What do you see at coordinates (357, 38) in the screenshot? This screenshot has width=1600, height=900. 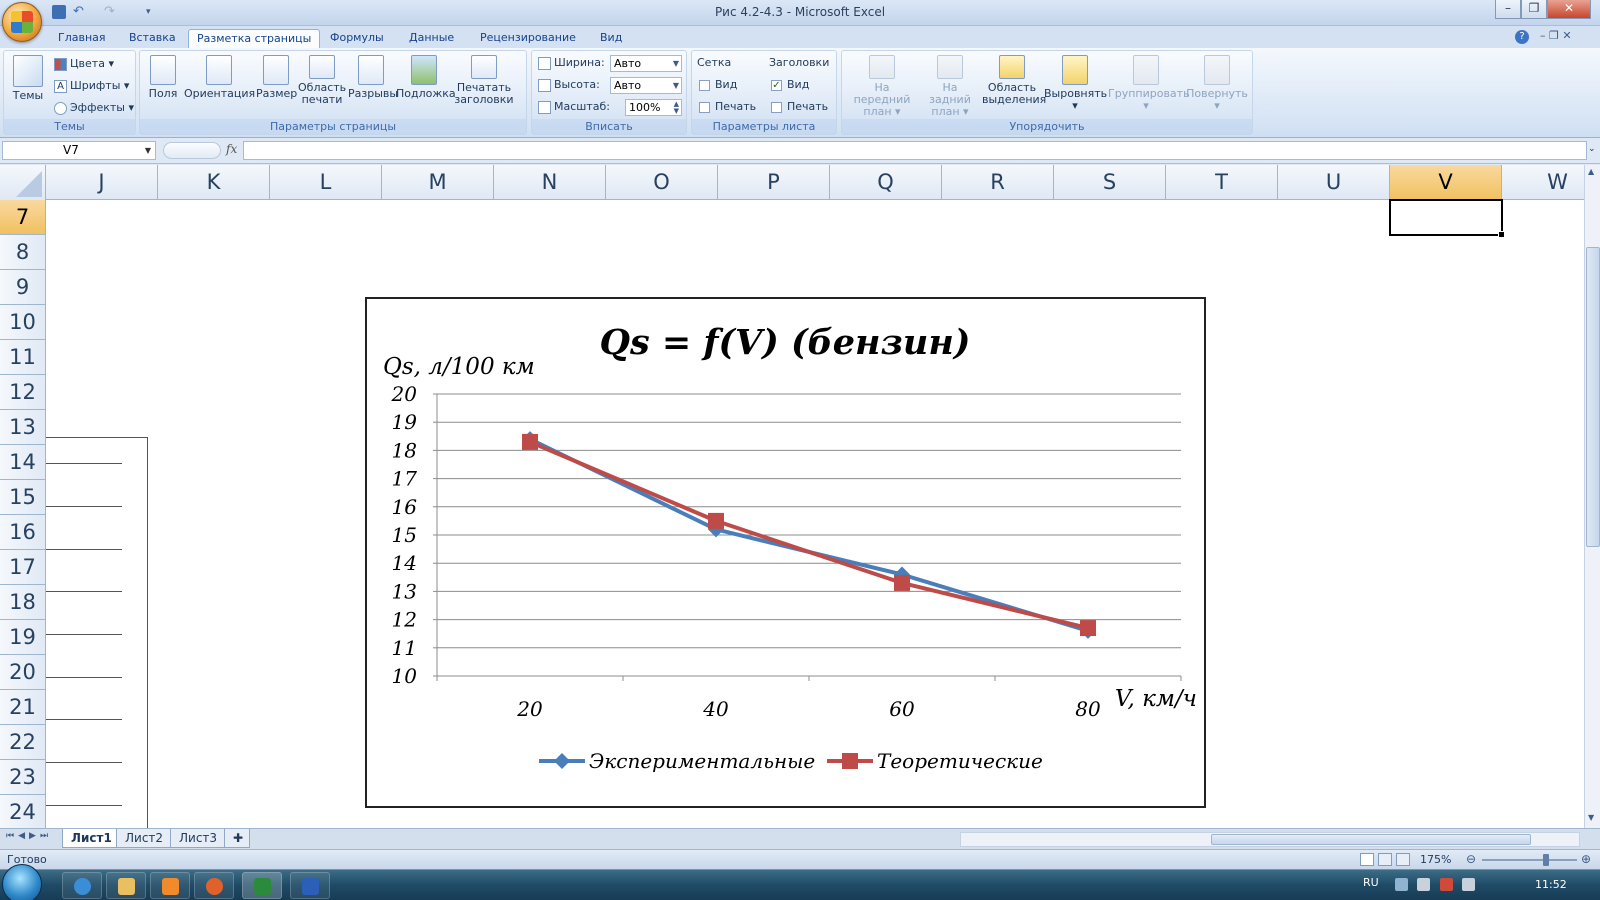 I see `tab-formulas: Формулы` at bounding box center [357, 38].